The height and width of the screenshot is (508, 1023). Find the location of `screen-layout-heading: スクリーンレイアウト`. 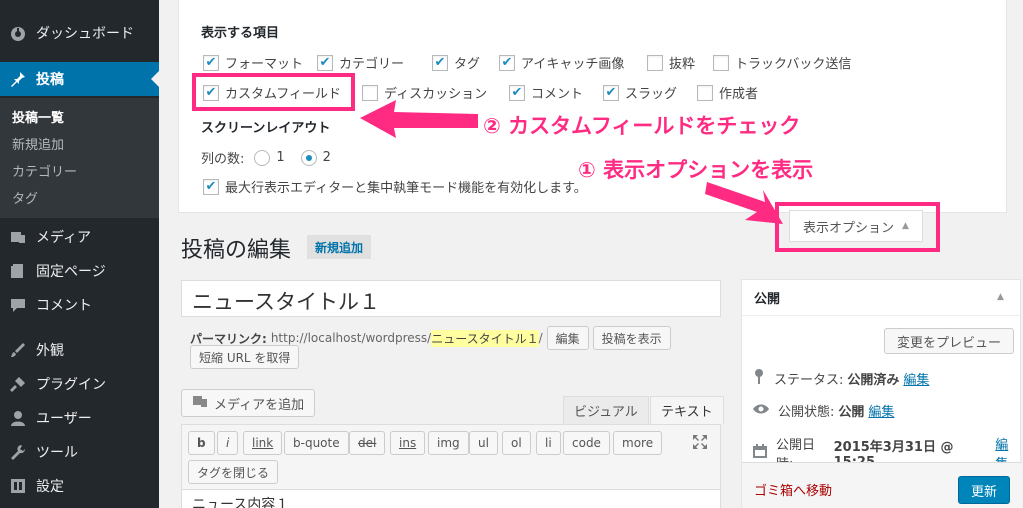

screen-layout-heading: スクリーンレイアウト is located at coordinates (266, 128).